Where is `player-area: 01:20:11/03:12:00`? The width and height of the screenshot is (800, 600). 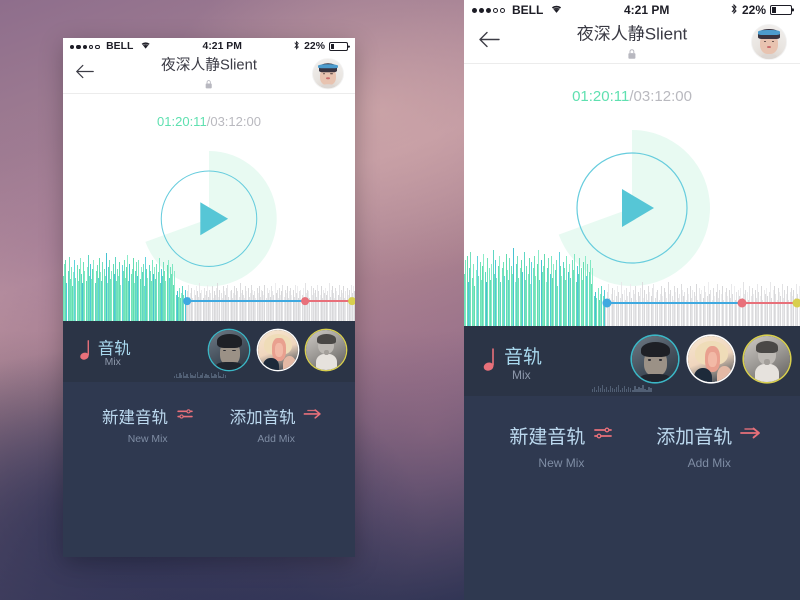 player-area: 01:20:11/03:12:00 is located at coordinates (209, 207).